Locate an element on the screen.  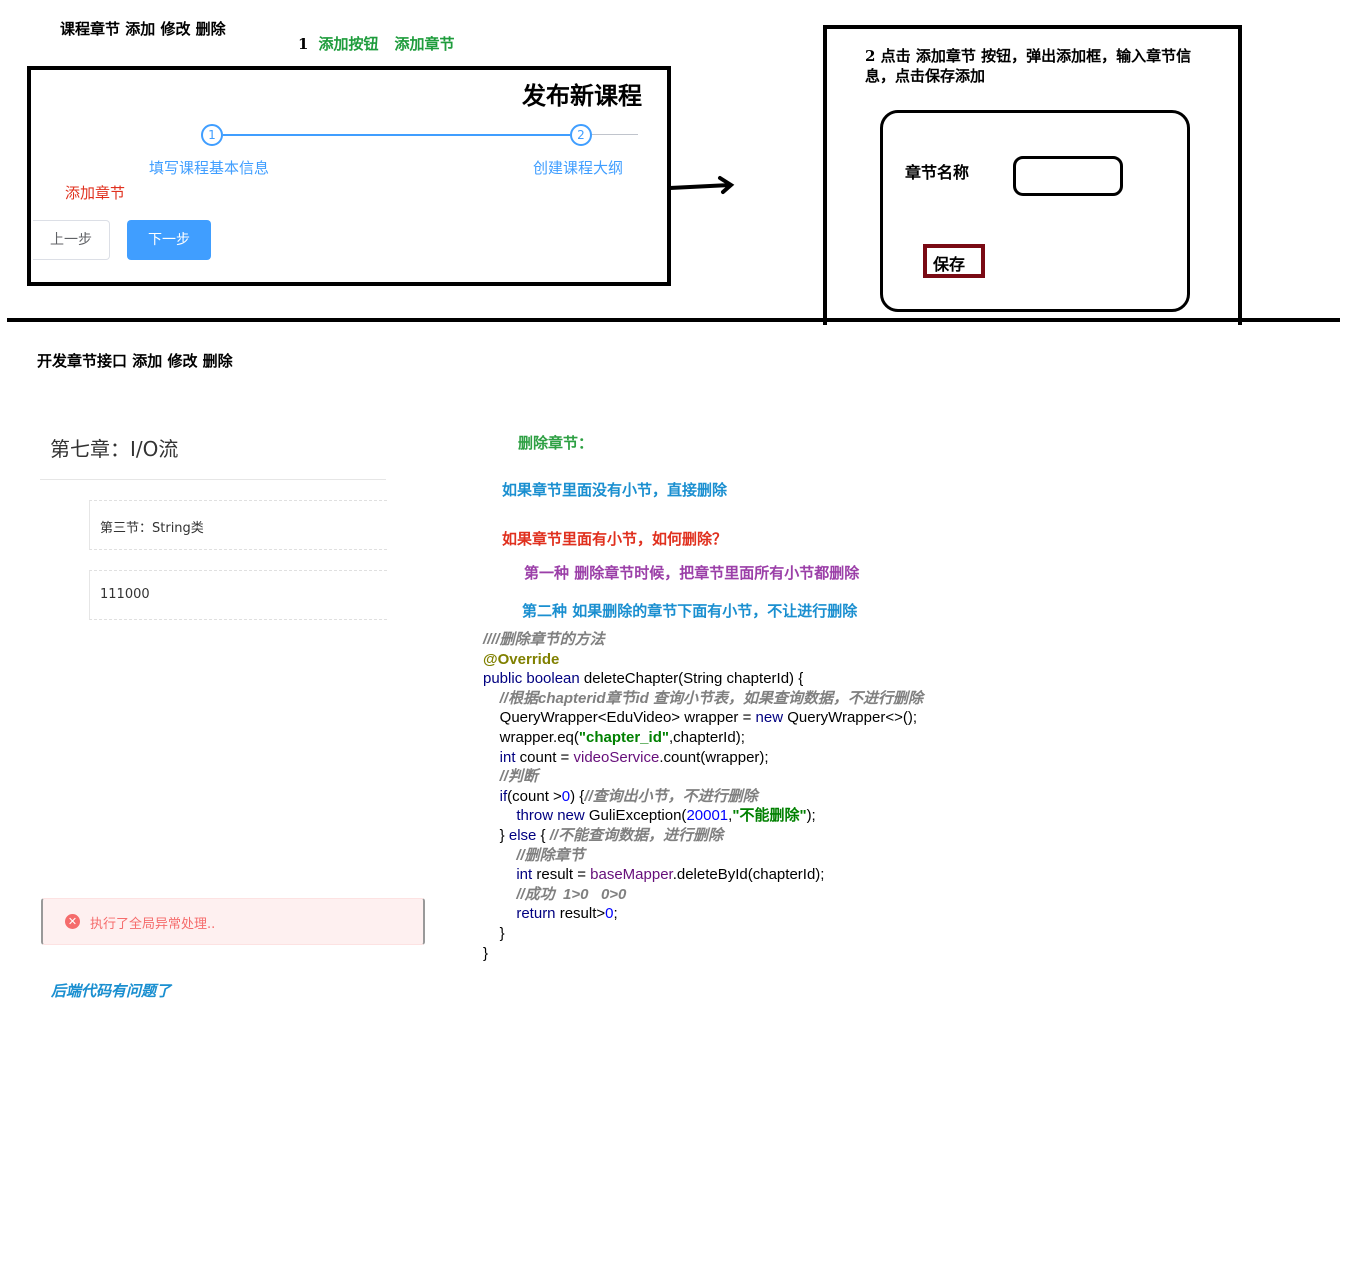
arrow-right-icon is located at coordinates (701, 185).